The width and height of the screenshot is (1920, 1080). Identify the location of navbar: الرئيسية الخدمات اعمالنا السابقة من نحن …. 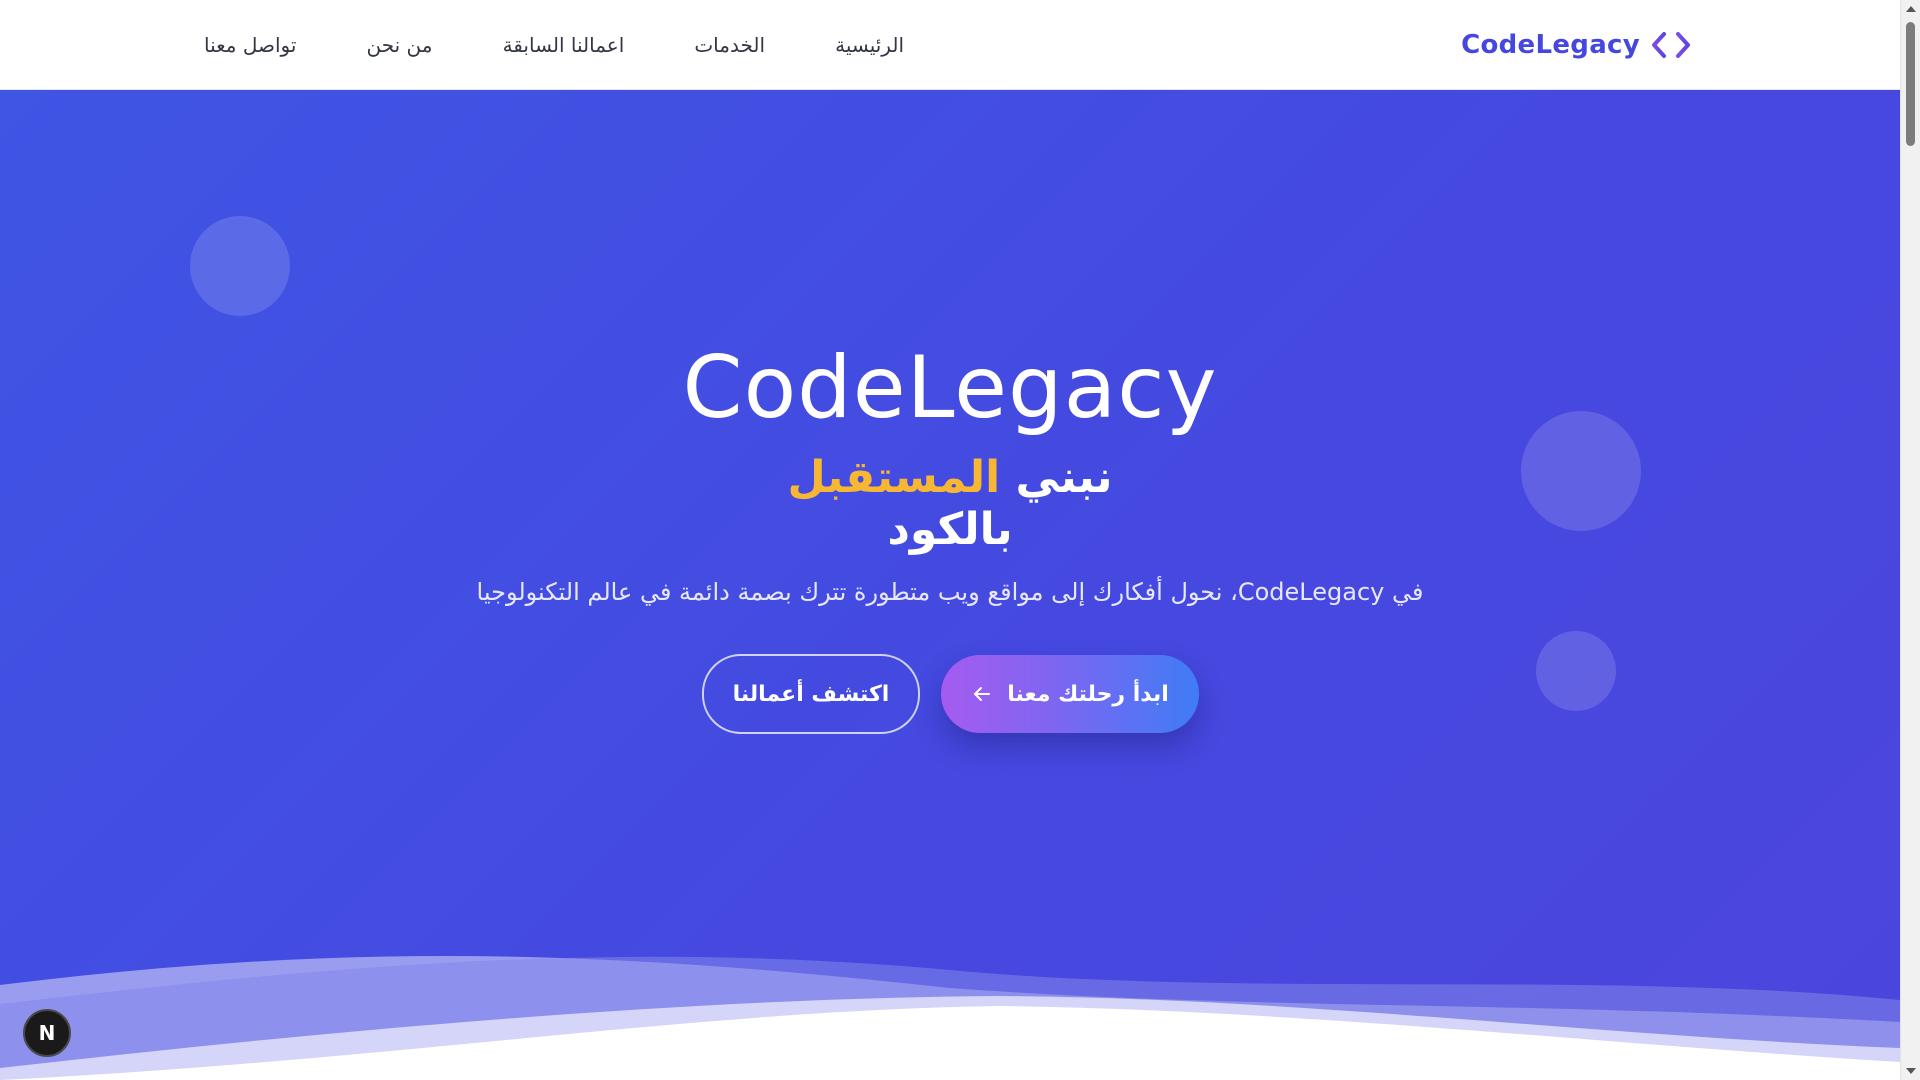
(950, 45).